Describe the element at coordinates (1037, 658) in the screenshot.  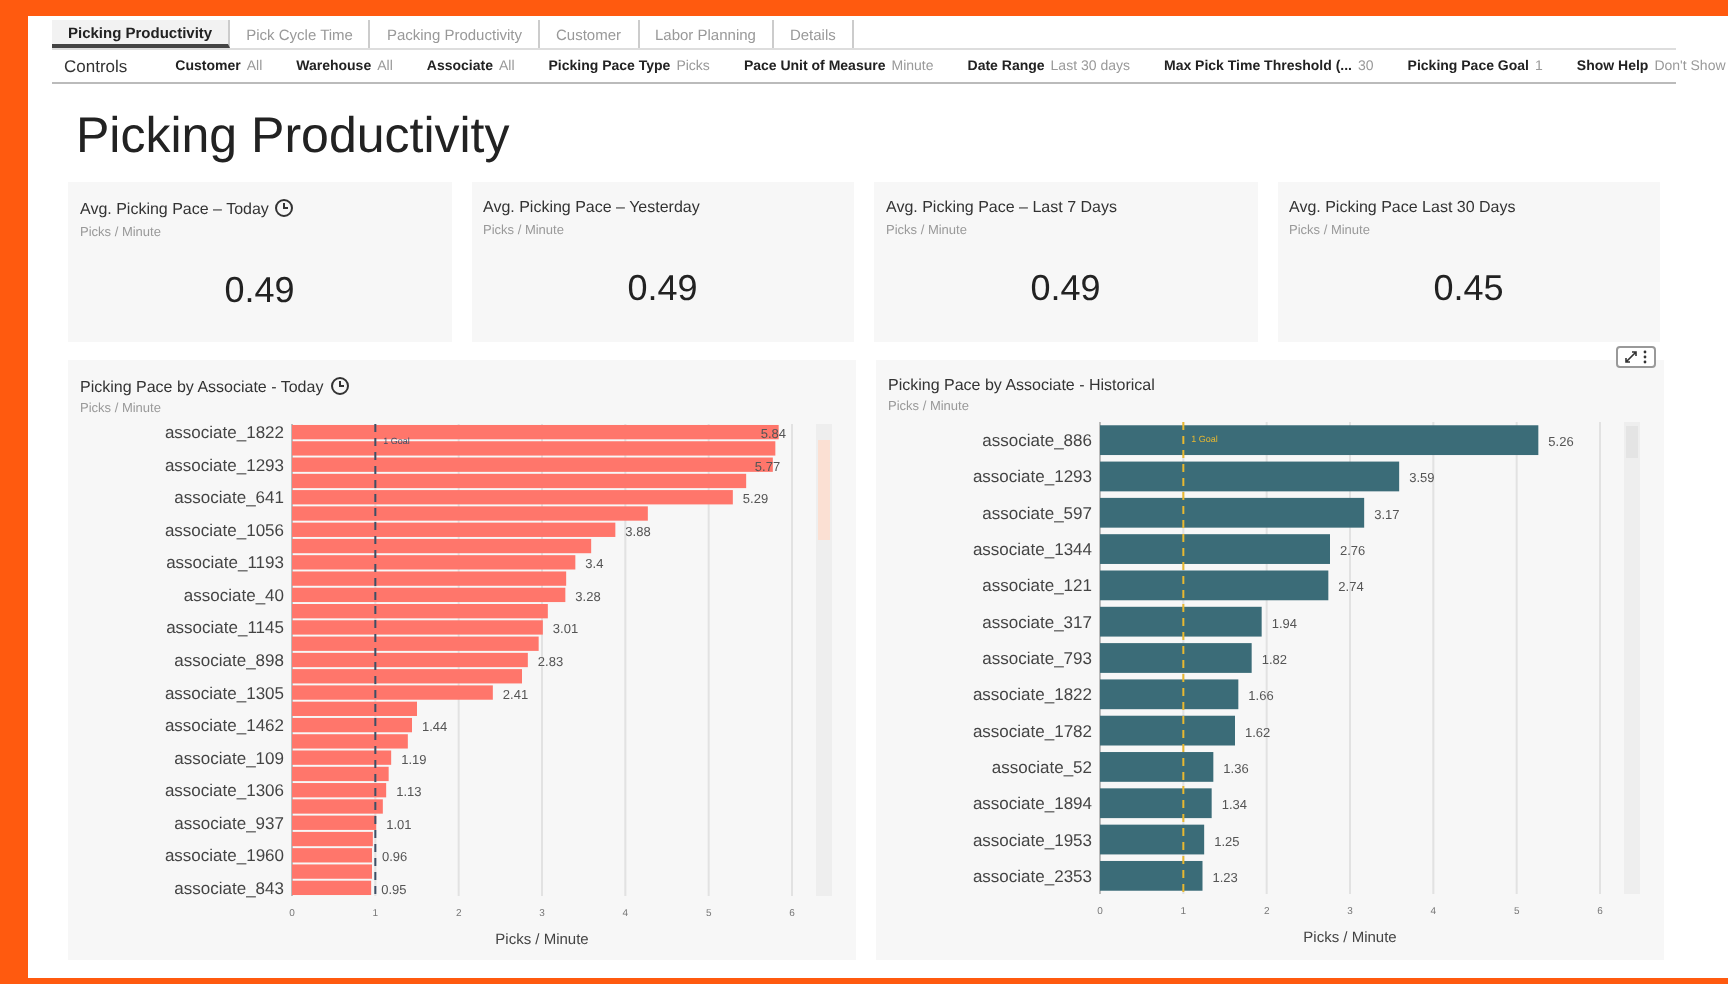
I see `category-label: associate_793` at that location.